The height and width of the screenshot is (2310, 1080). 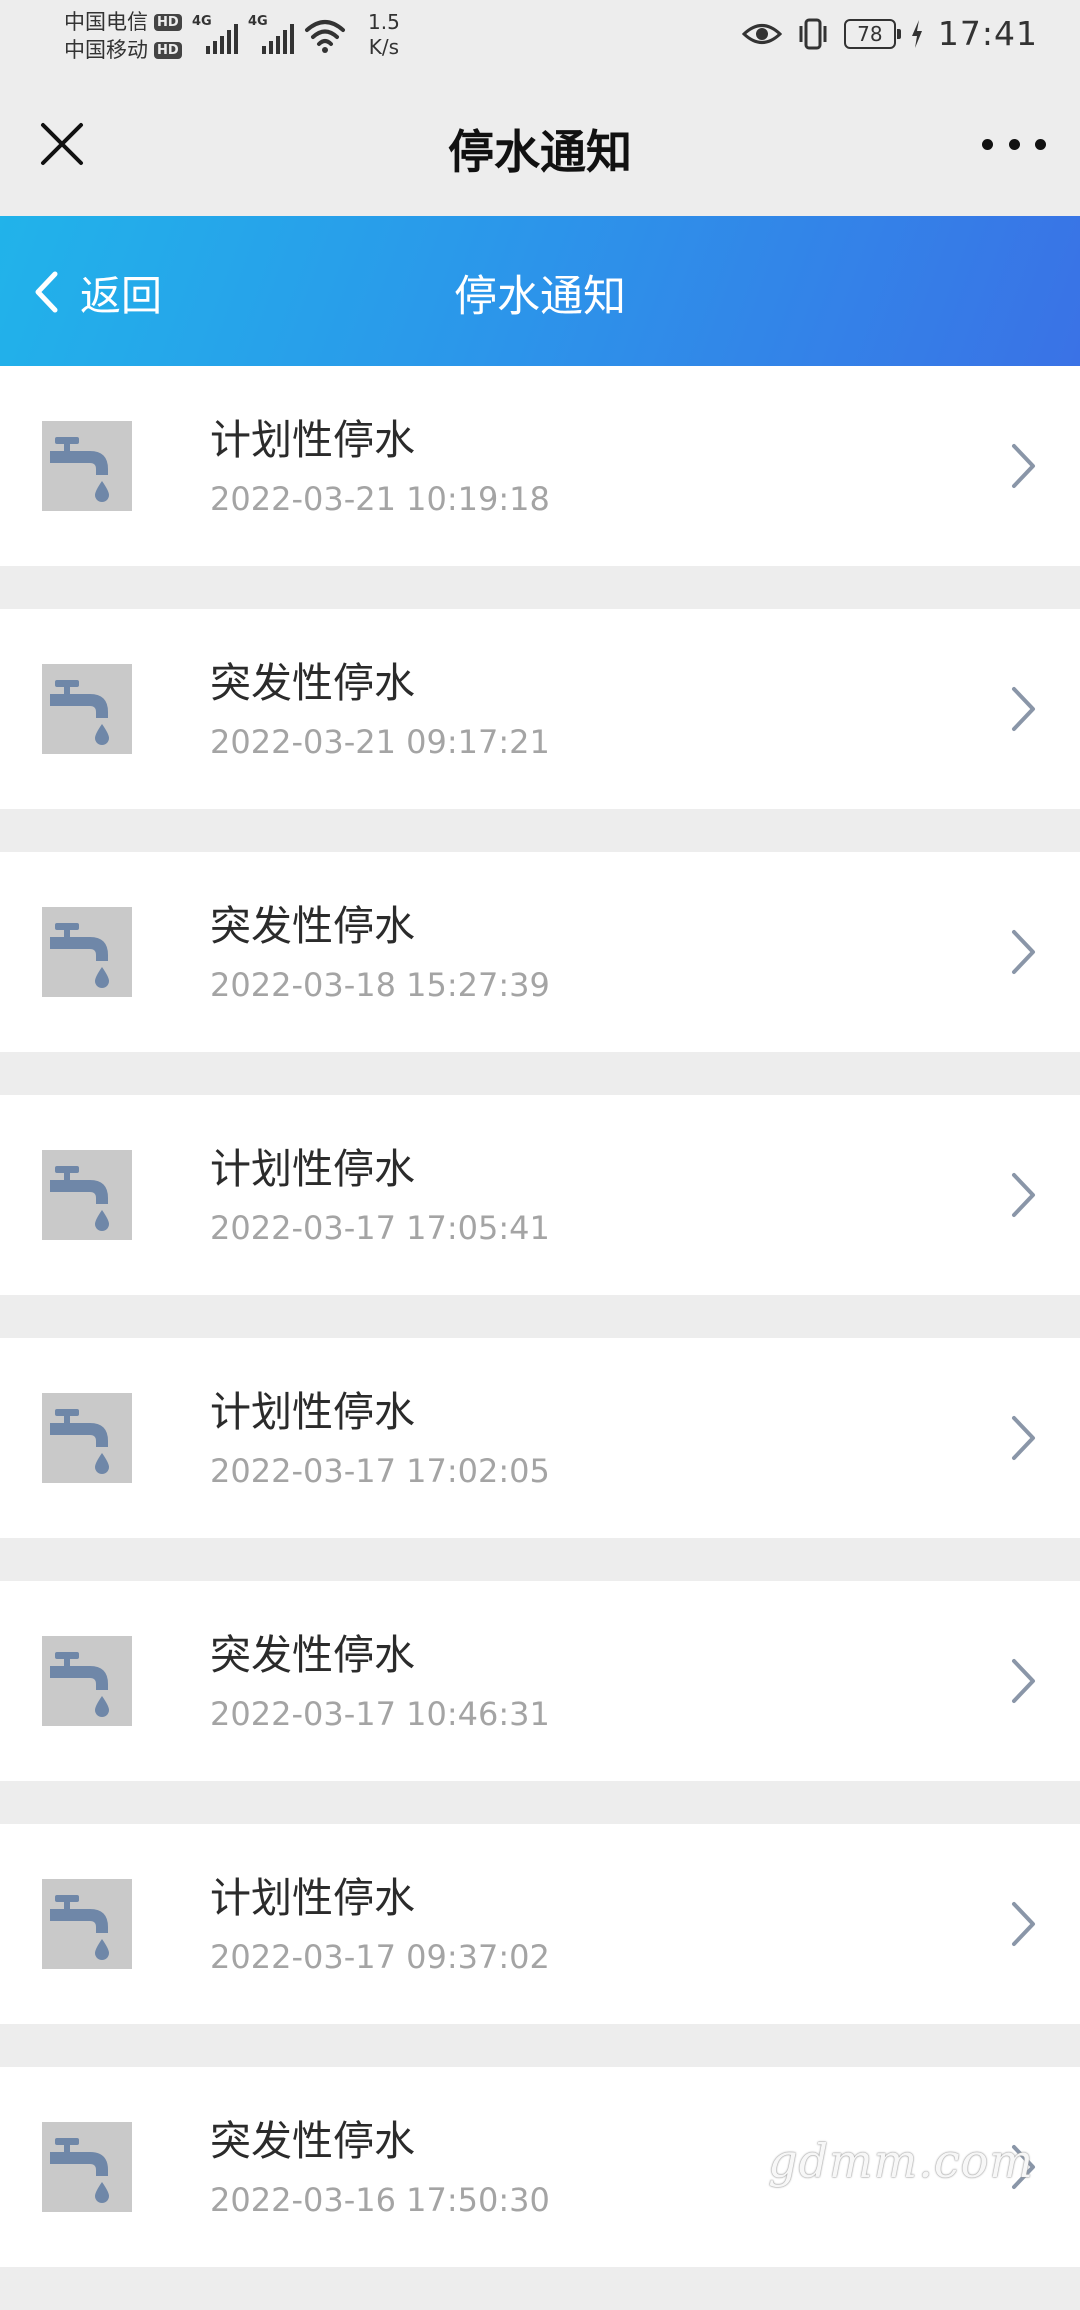 I want to click on charging-icon, so click(x=916, y=33).